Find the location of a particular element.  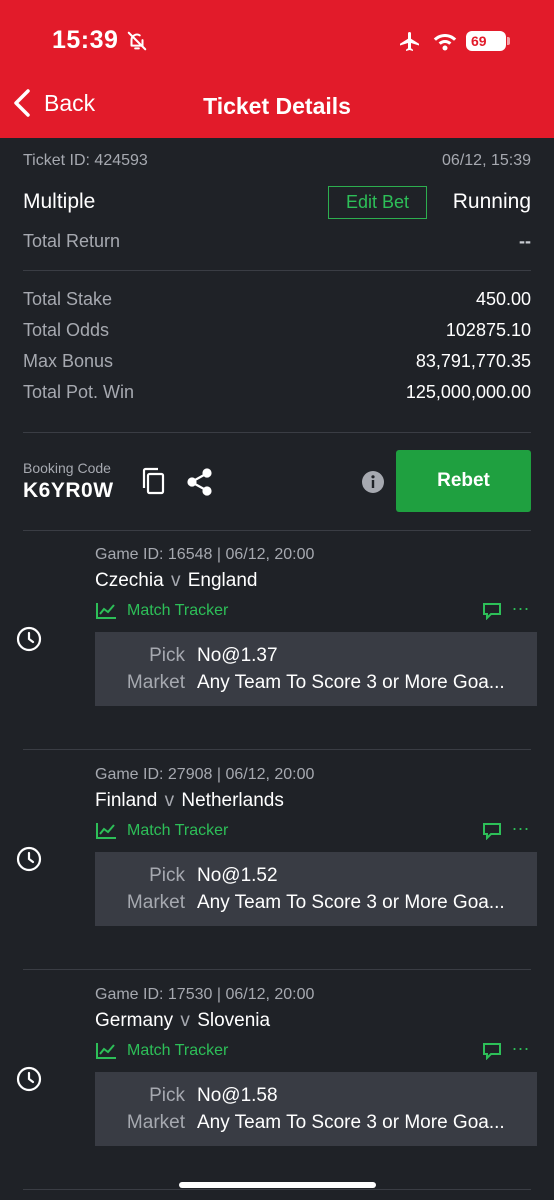

page-title: Ticket Details is located at coordinates (277, 106).